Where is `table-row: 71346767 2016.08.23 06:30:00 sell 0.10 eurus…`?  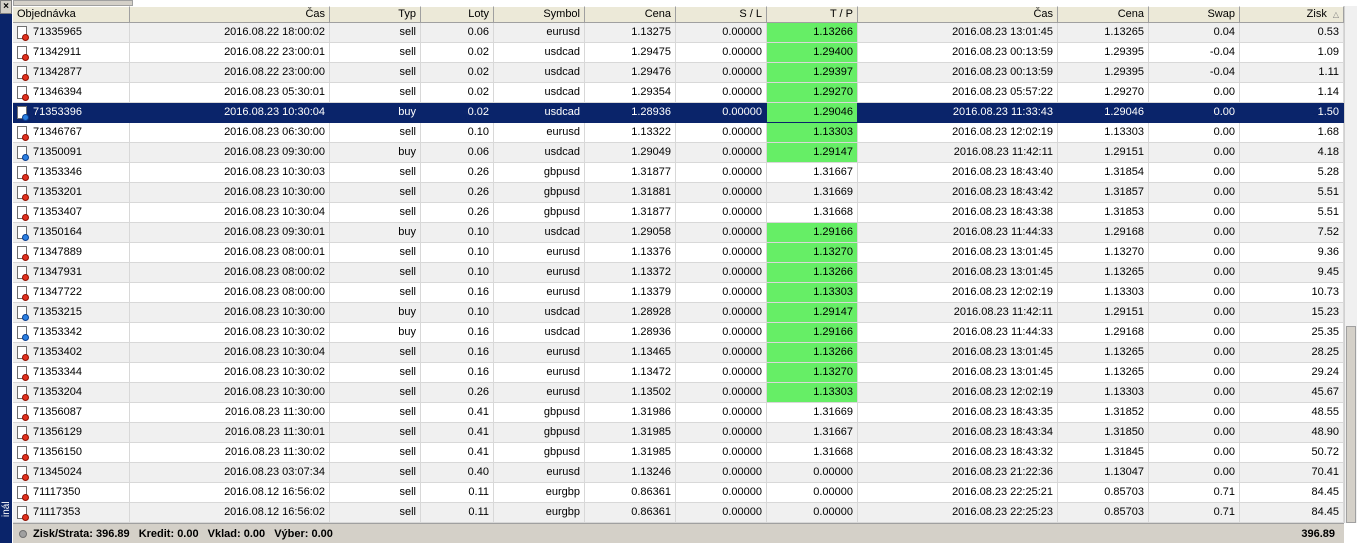 table-row: 71346767 2016.08.23 06:30:00 sell 0.10 eurus… is located at coordinates (678, 133).